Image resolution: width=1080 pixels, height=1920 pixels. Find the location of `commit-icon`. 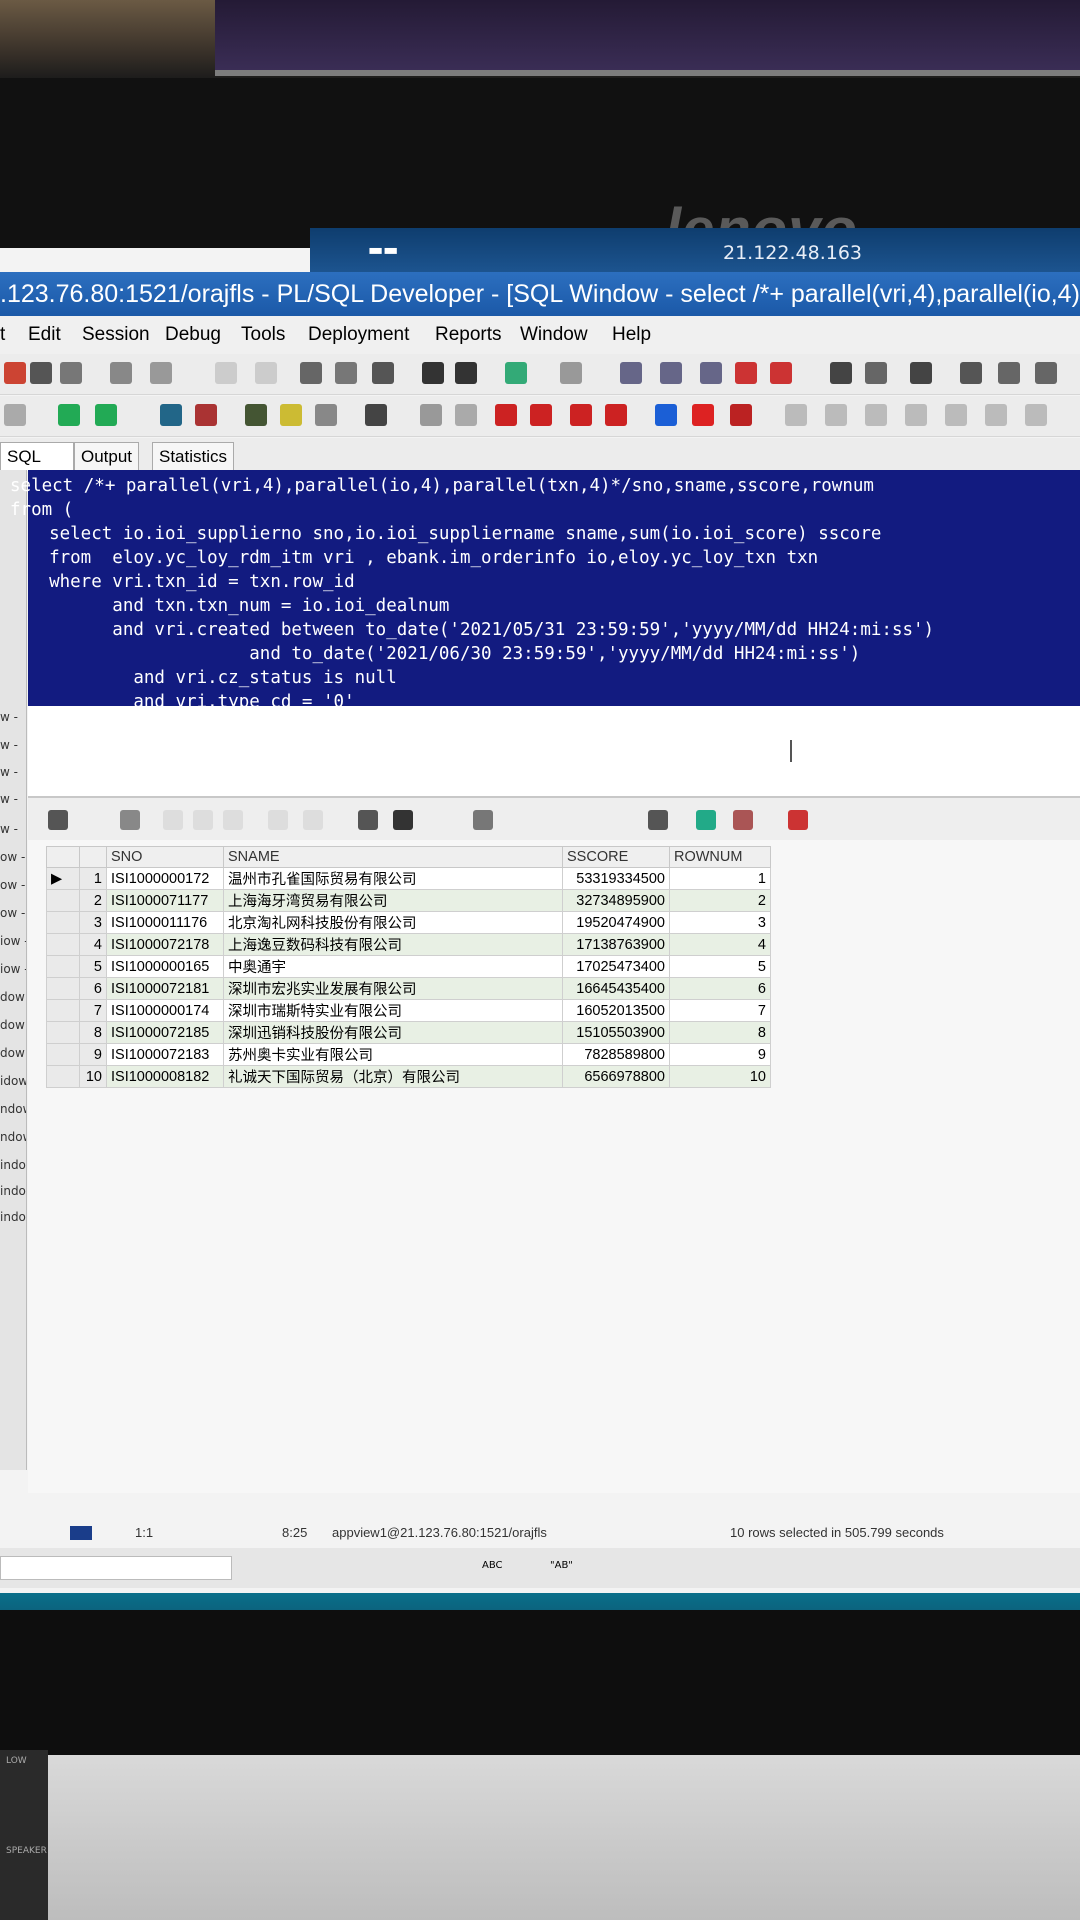

commit-icon is located at coordinates (171, 415).